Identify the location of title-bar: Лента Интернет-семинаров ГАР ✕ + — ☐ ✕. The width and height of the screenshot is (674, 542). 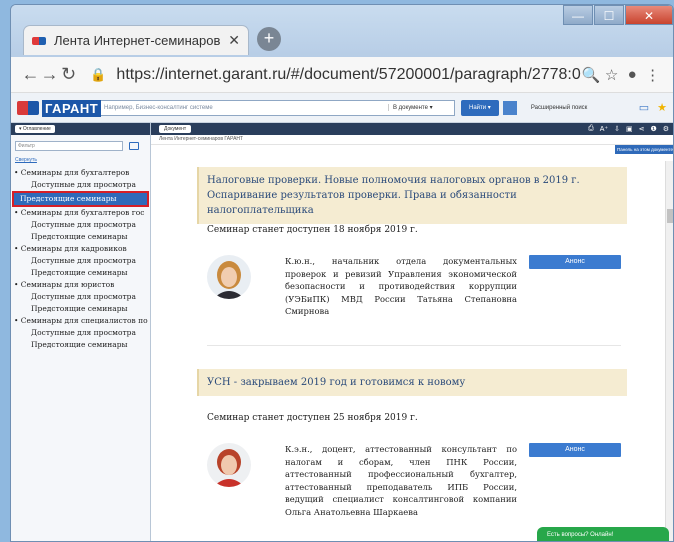
(342, 31).